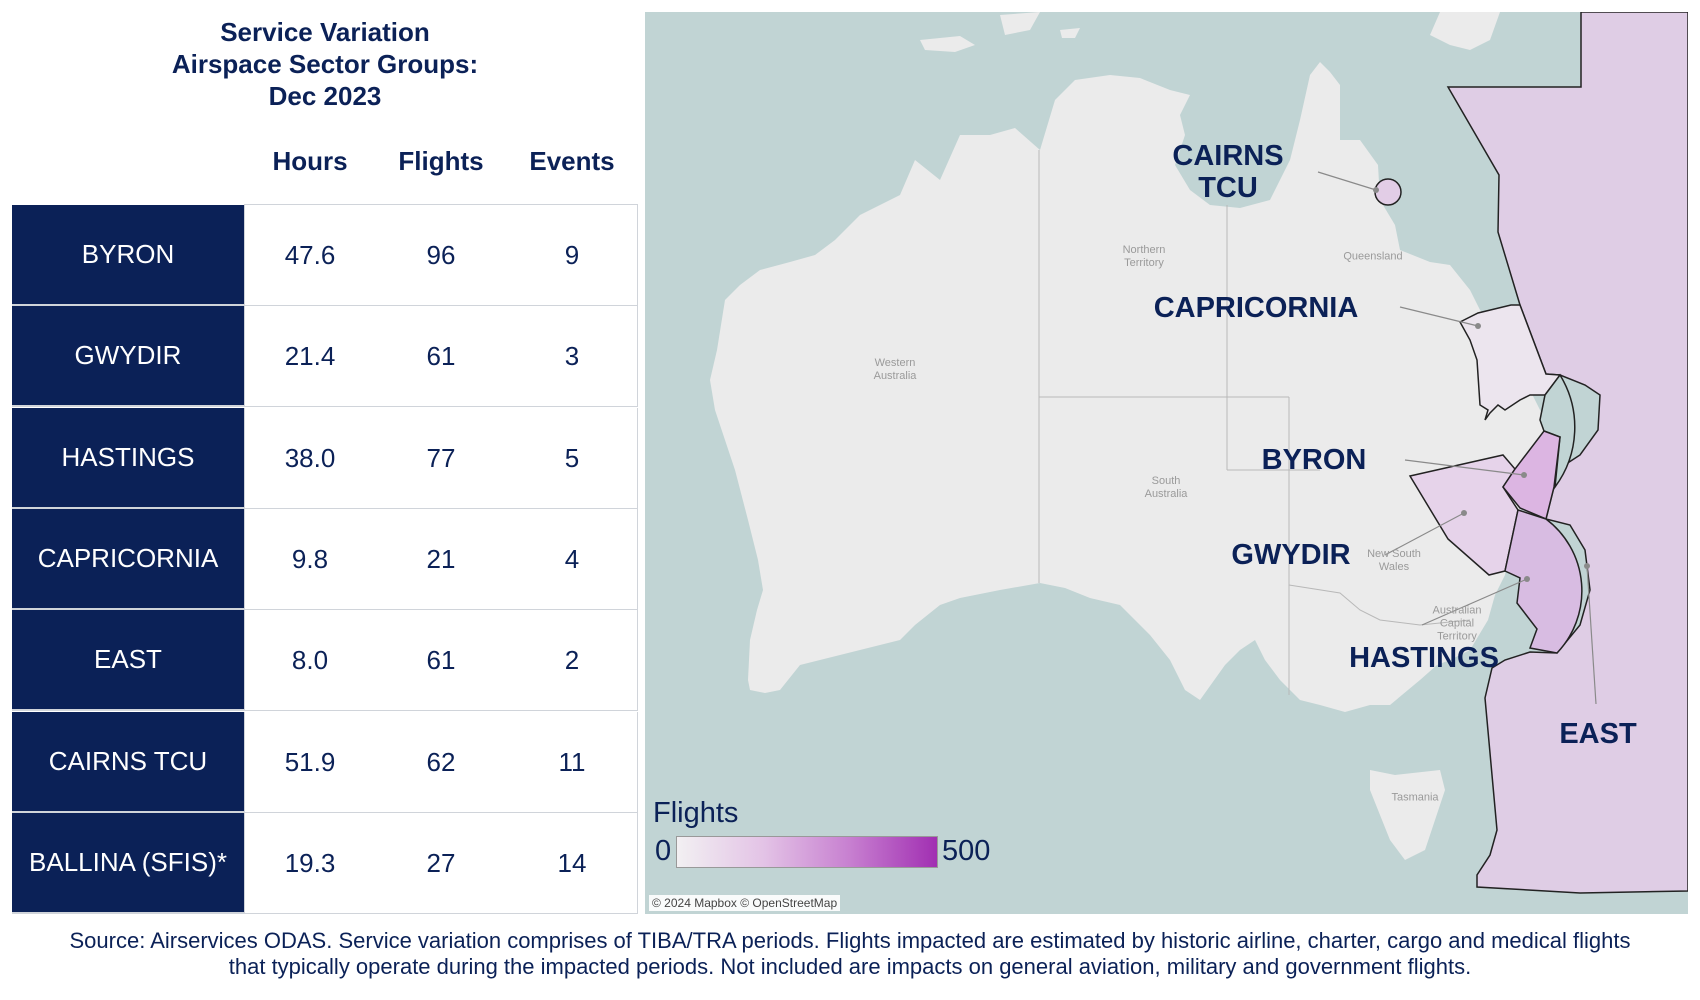 Image resolution: width=1700 pixels, height=1000 pixels. I want to click on cell-hours: 47.6, so click(310, 255).